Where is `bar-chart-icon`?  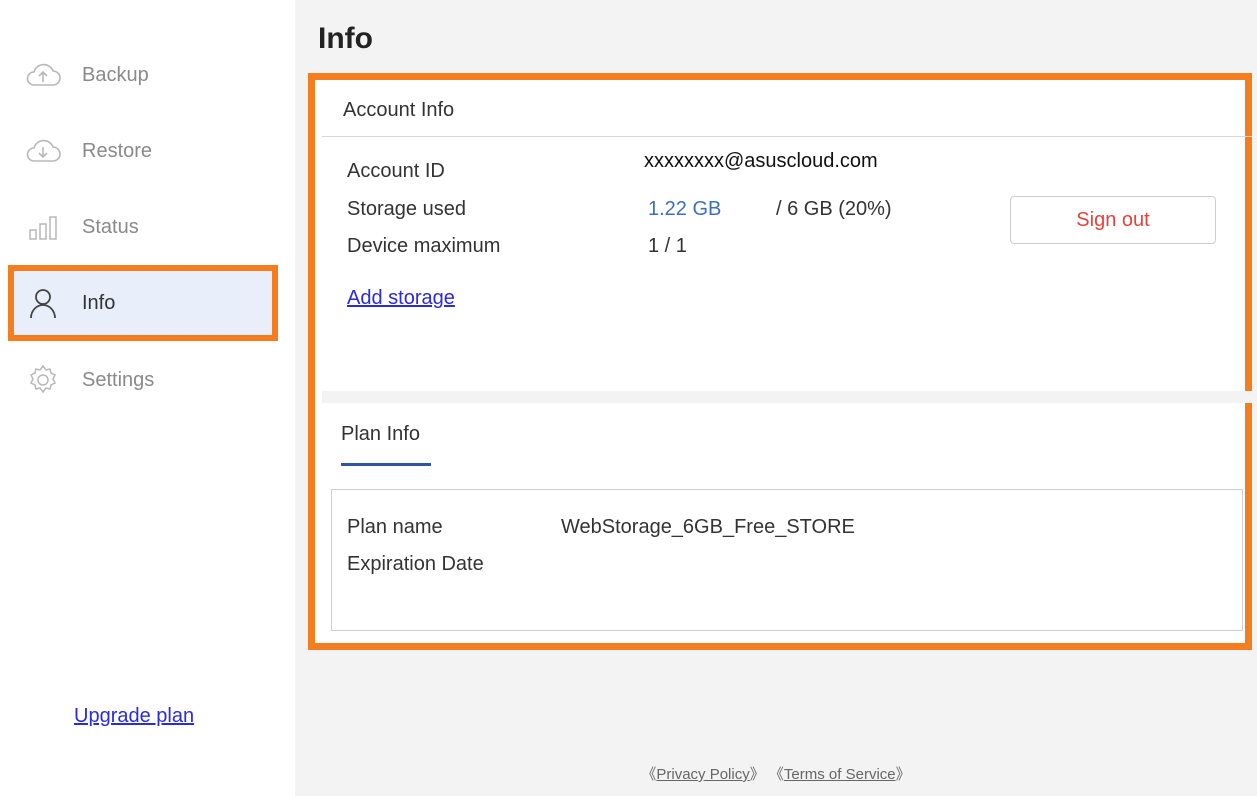 bar-chart-icon is located at coordinates (43, 227).